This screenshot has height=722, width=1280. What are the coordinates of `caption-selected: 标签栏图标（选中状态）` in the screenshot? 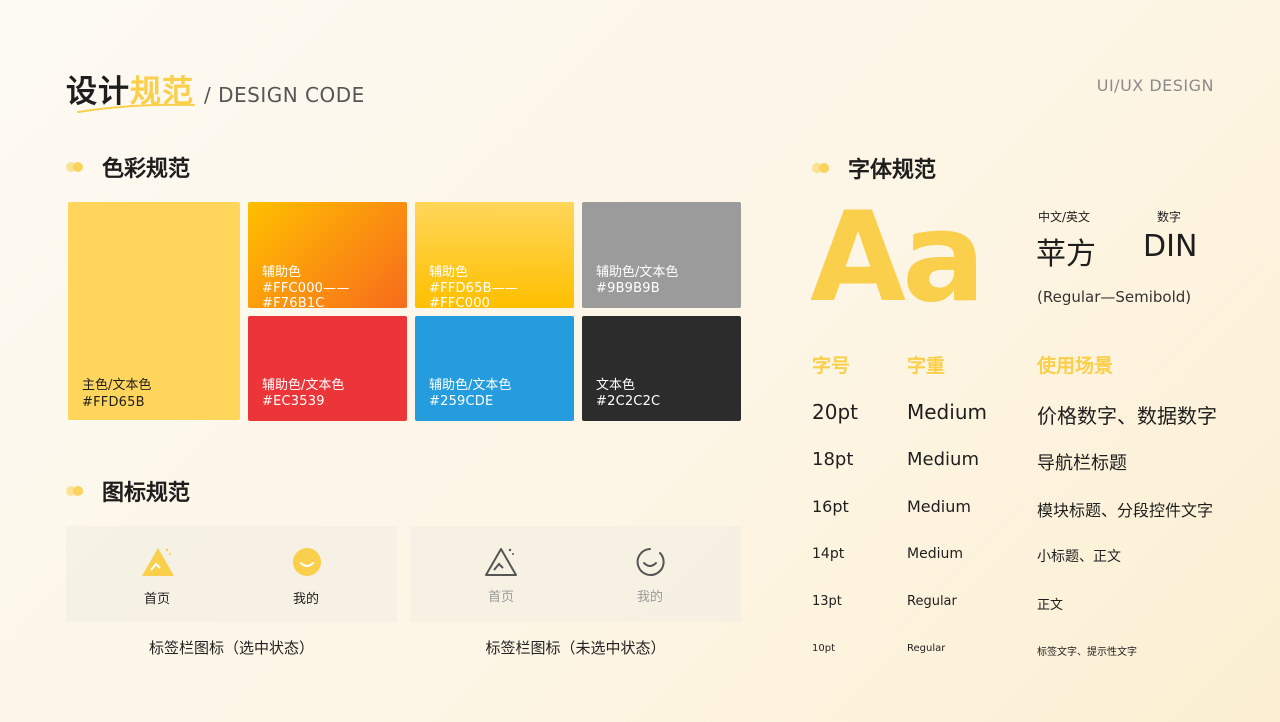 It's located at (231, 648).